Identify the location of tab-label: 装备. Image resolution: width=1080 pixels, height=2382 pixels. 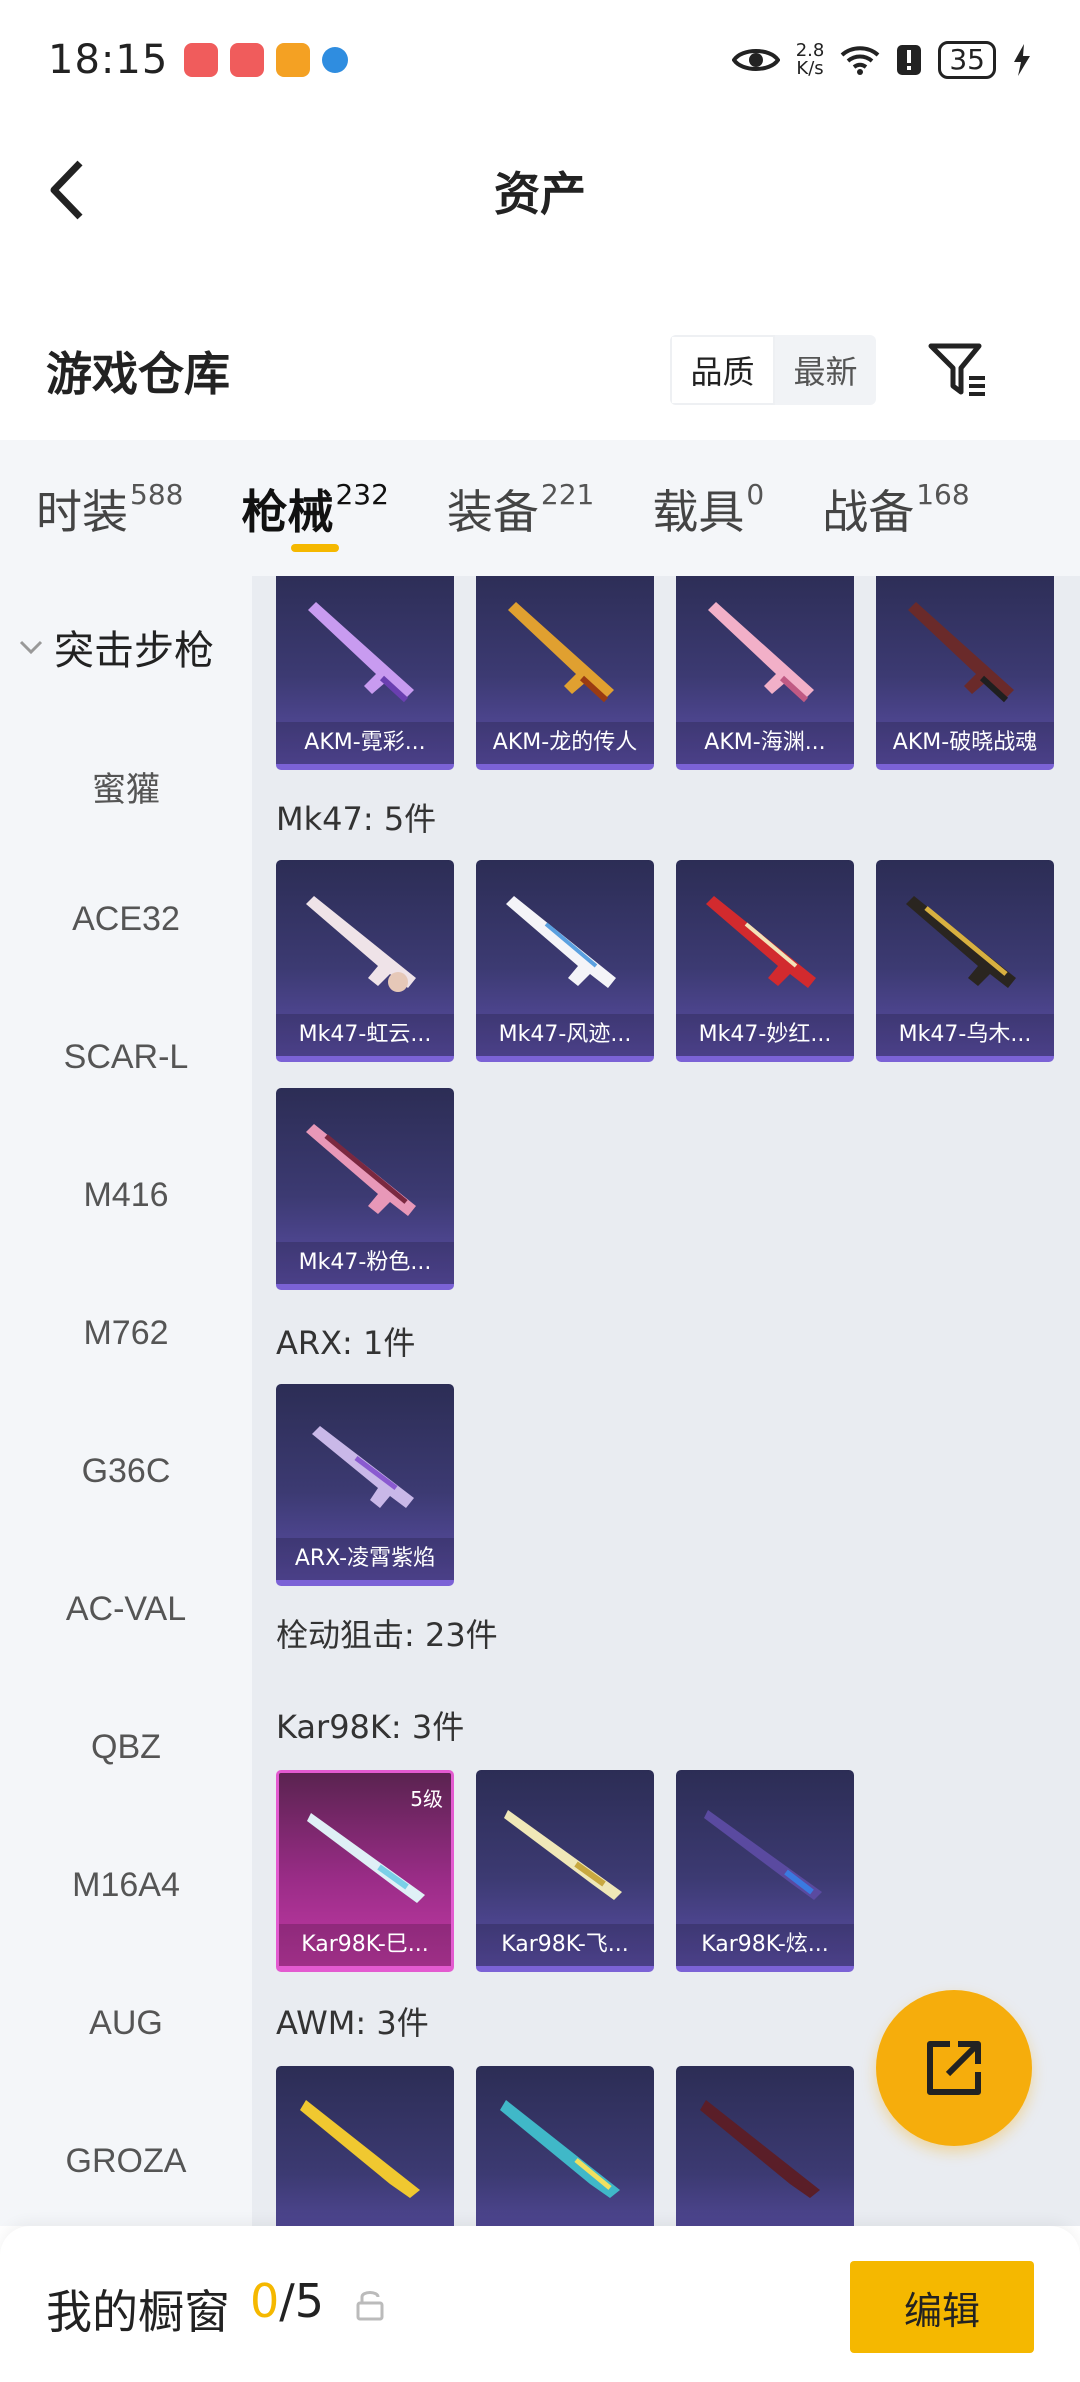
(492, 512).